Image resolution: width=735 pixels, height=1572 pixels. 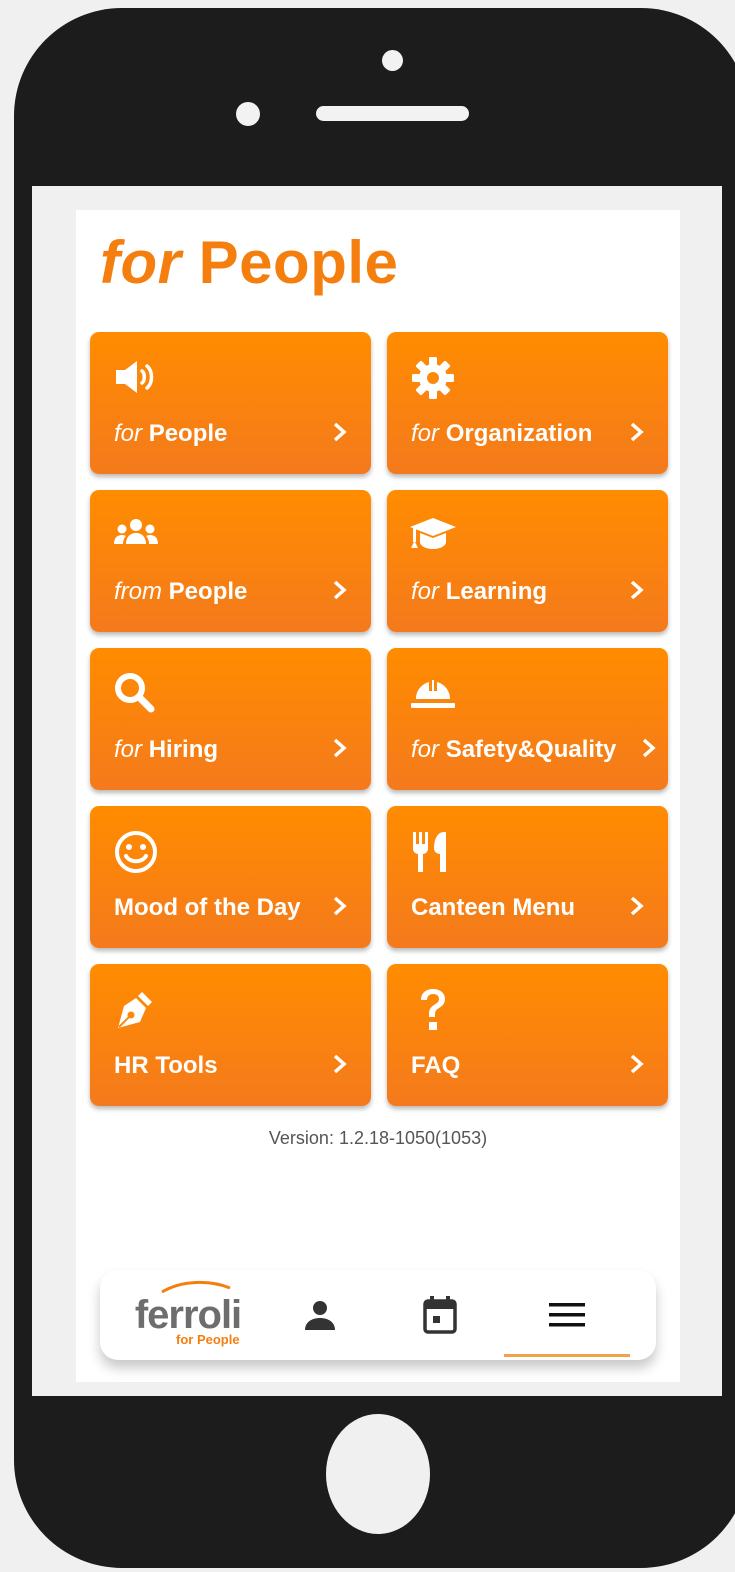 What do you see at coordinates (208, 1339) in the screenshot?
I see `logo-tagline: for People` at bounding box center [208, 1339].